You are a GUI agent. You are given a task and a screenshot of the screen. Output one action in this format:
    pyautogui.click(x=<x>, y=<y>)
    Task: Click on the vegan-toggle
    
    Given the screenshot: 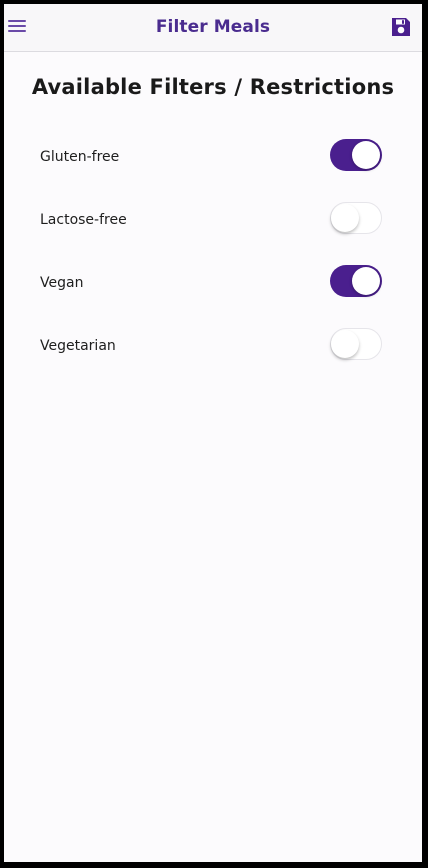 What is the action you would take?
    pyautogui.click(x=356, y=281)
    